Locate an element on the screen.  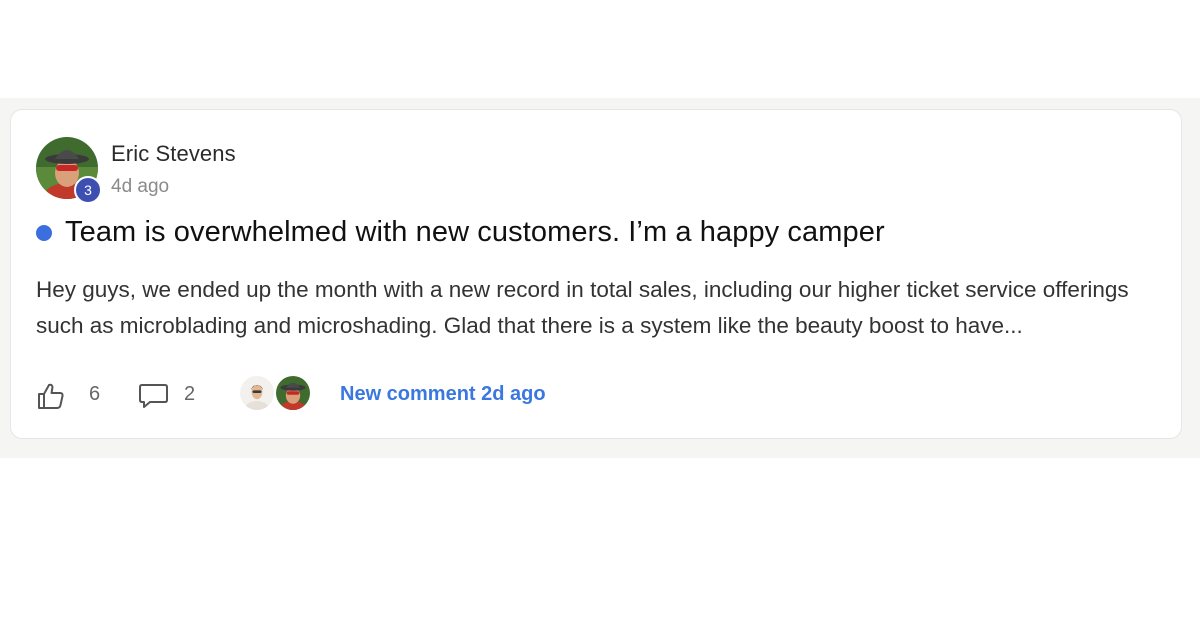
author-name: Eric Stevens is located at coordinates (173, 154).